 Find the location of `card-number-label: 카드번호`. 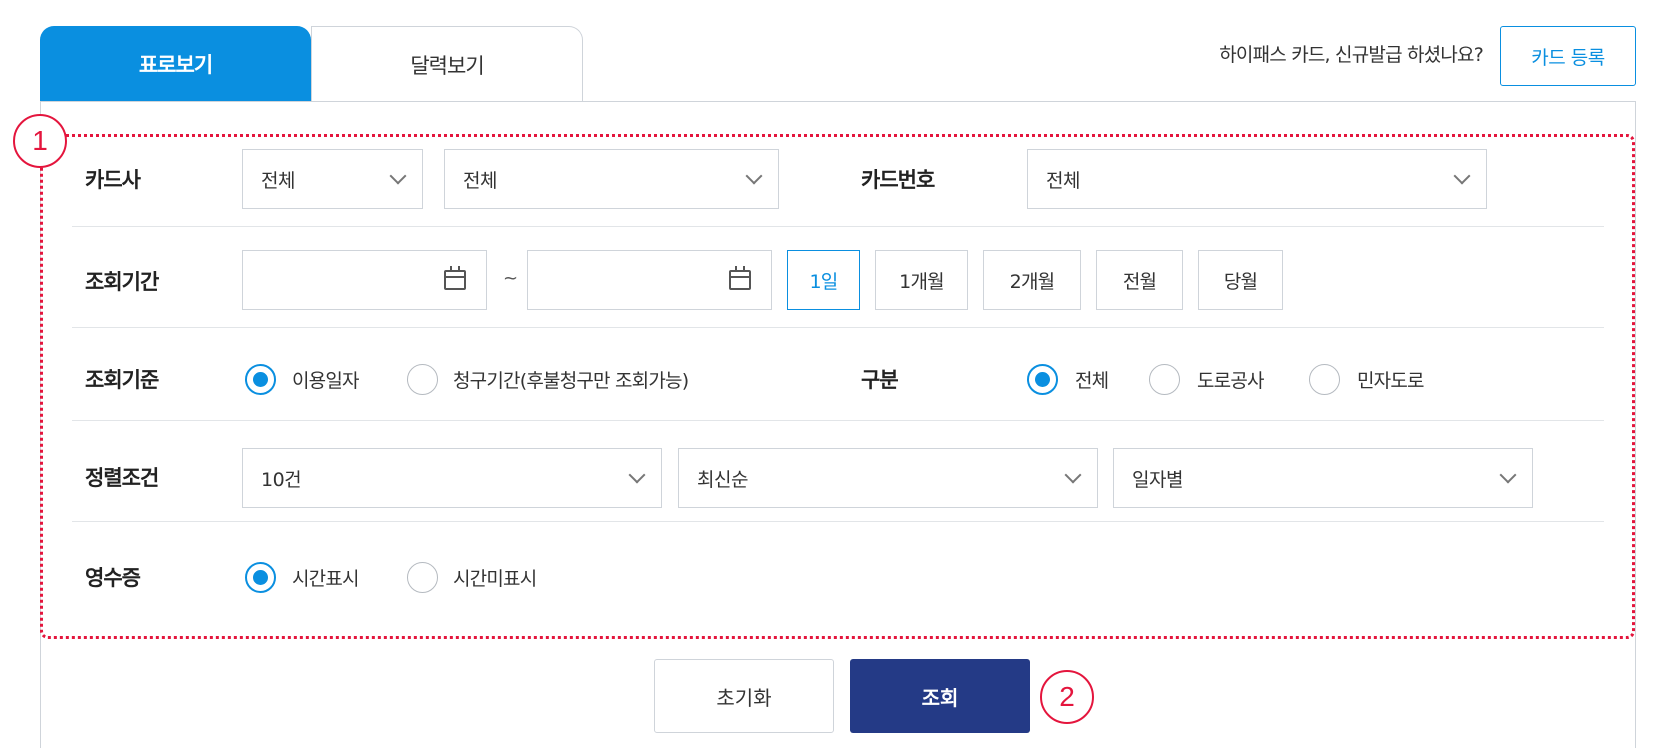

card-number-label: 카드번호 is located at coordinates (898, 180).